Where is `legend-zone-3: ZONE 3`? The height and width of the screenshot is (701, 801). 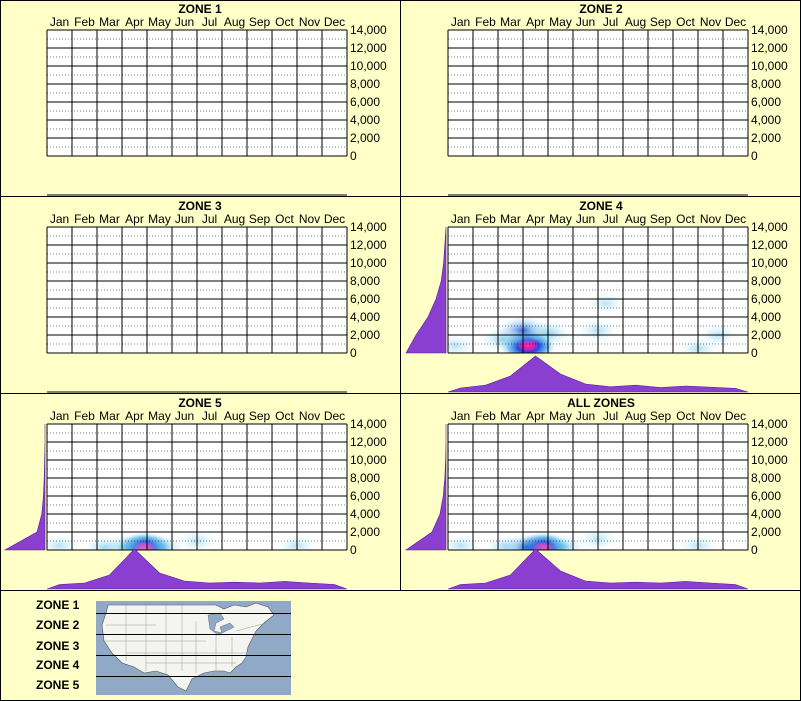 legend-zone-3: ZONE 3 is located at coordinates (58, 646).